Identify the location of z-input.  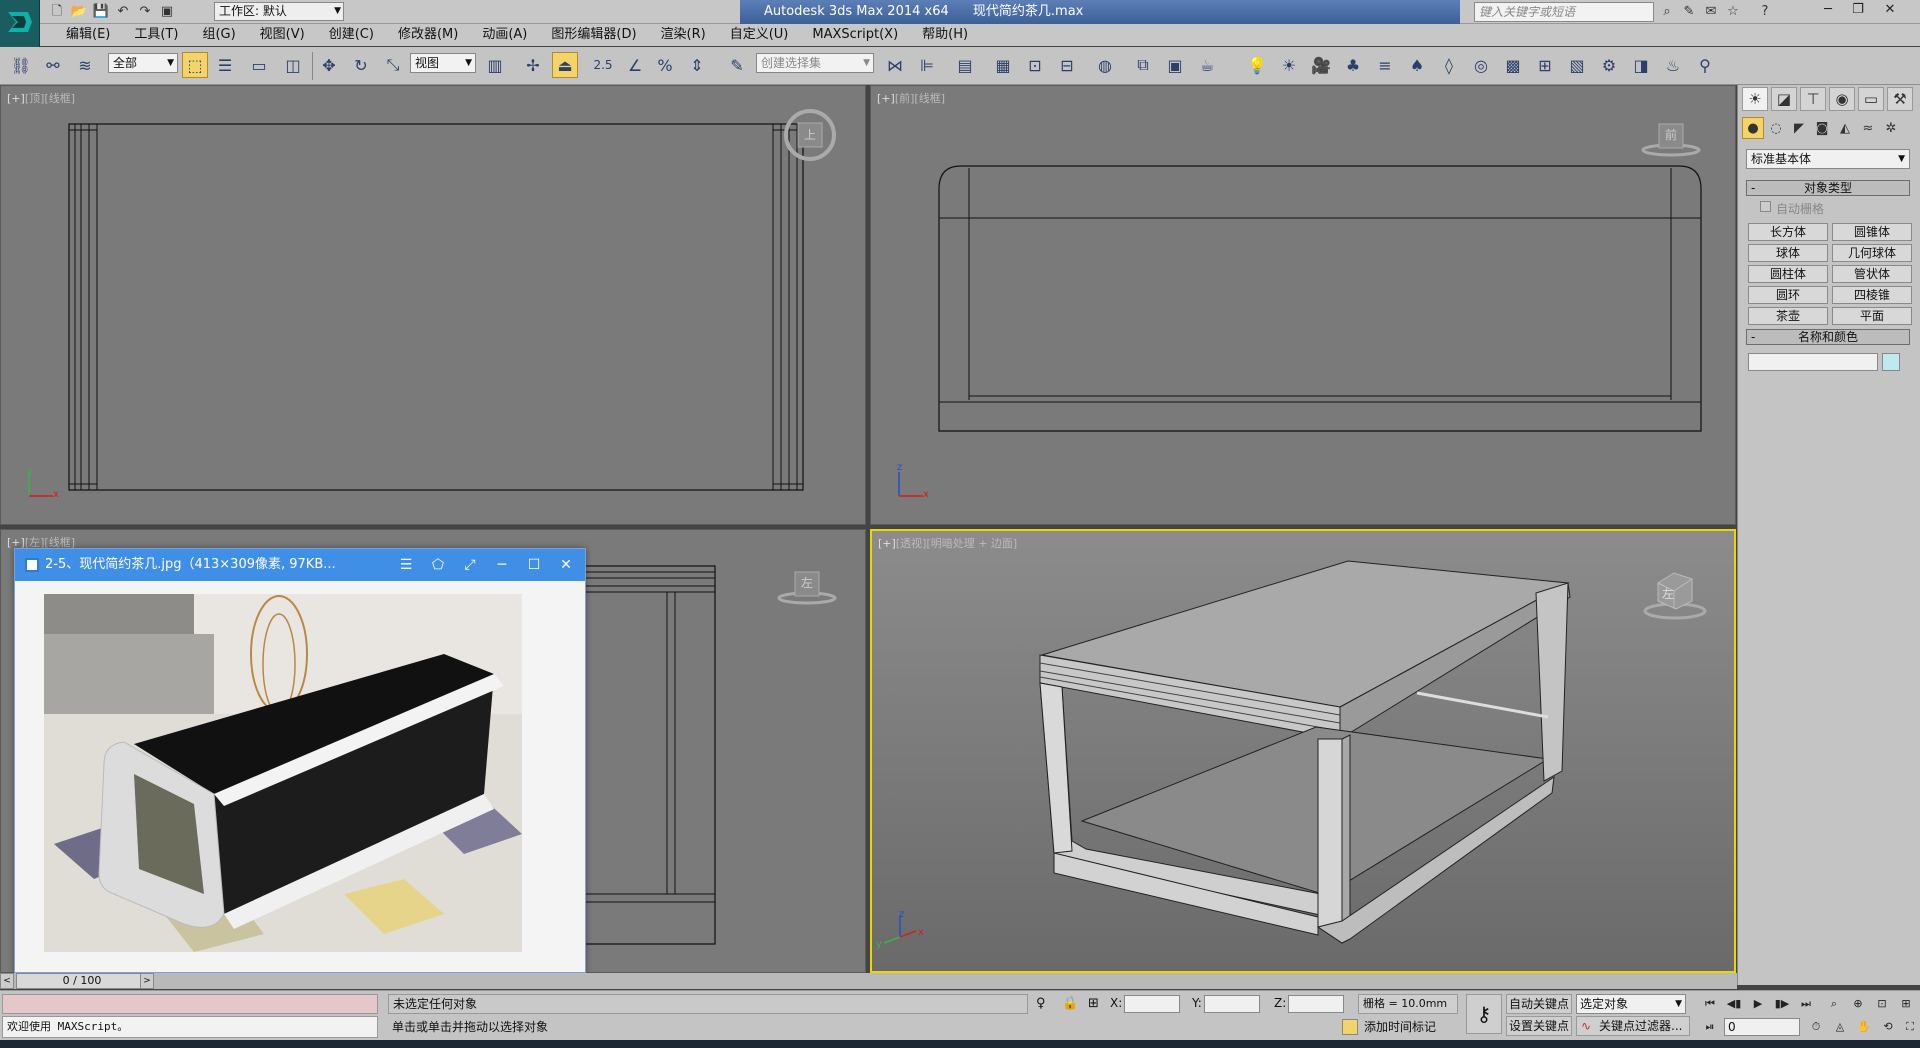
(1316, 1003).